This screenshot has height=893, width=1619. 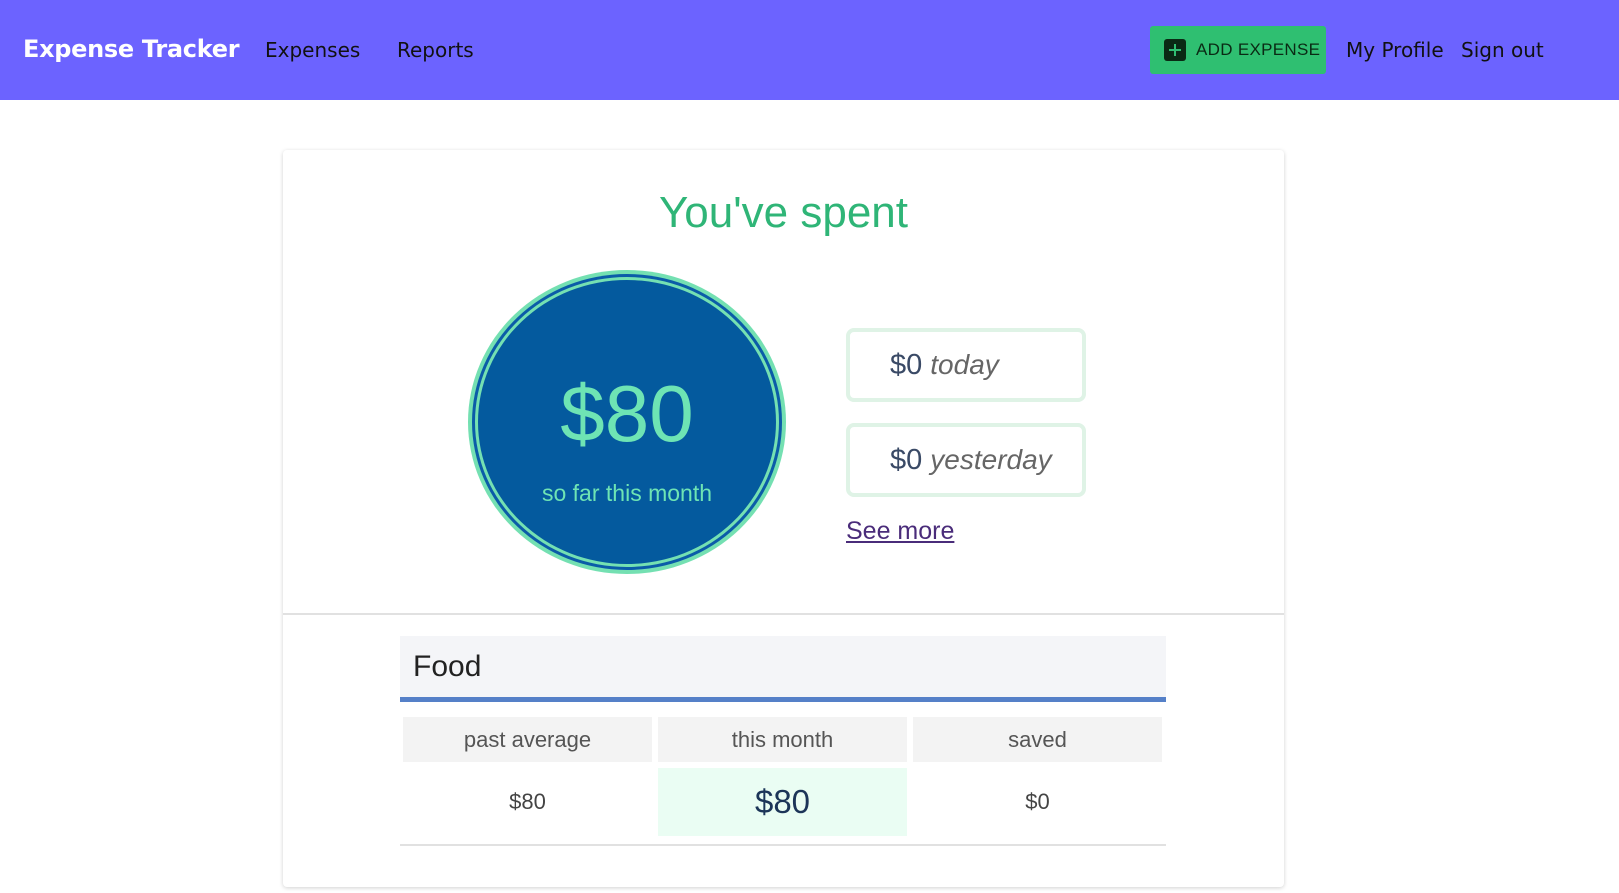 I want to click on today-spent-box: $0 today, so click(x=966, y=365).